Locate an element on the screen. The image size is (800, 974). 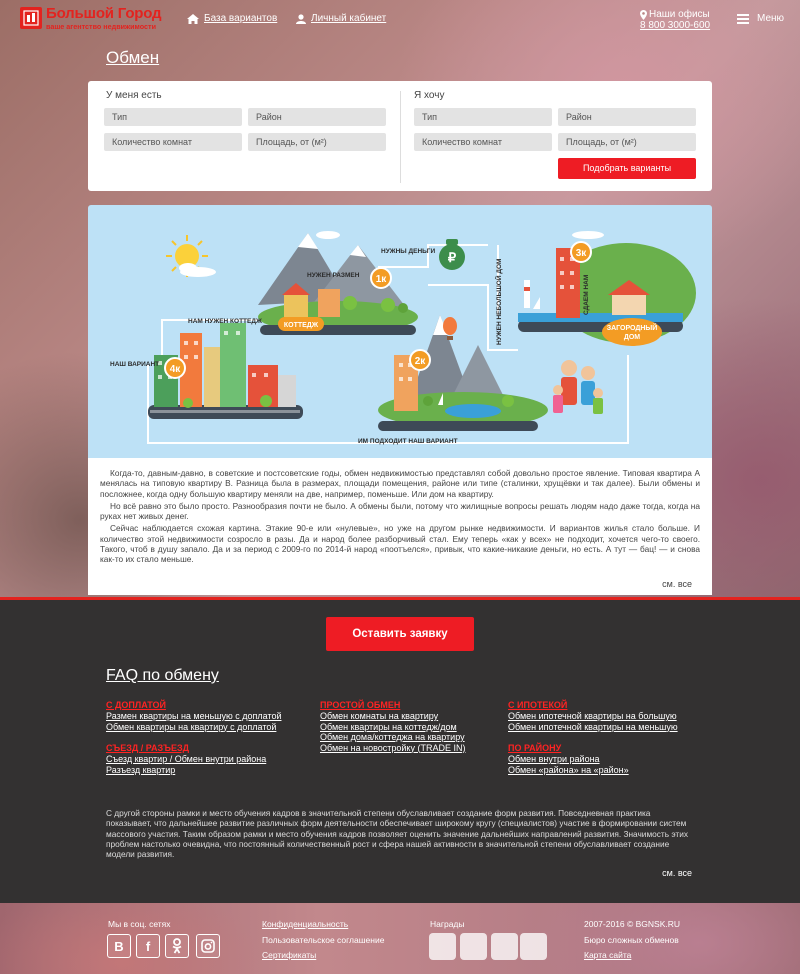
user-icon is located at coordinates (301, 18).